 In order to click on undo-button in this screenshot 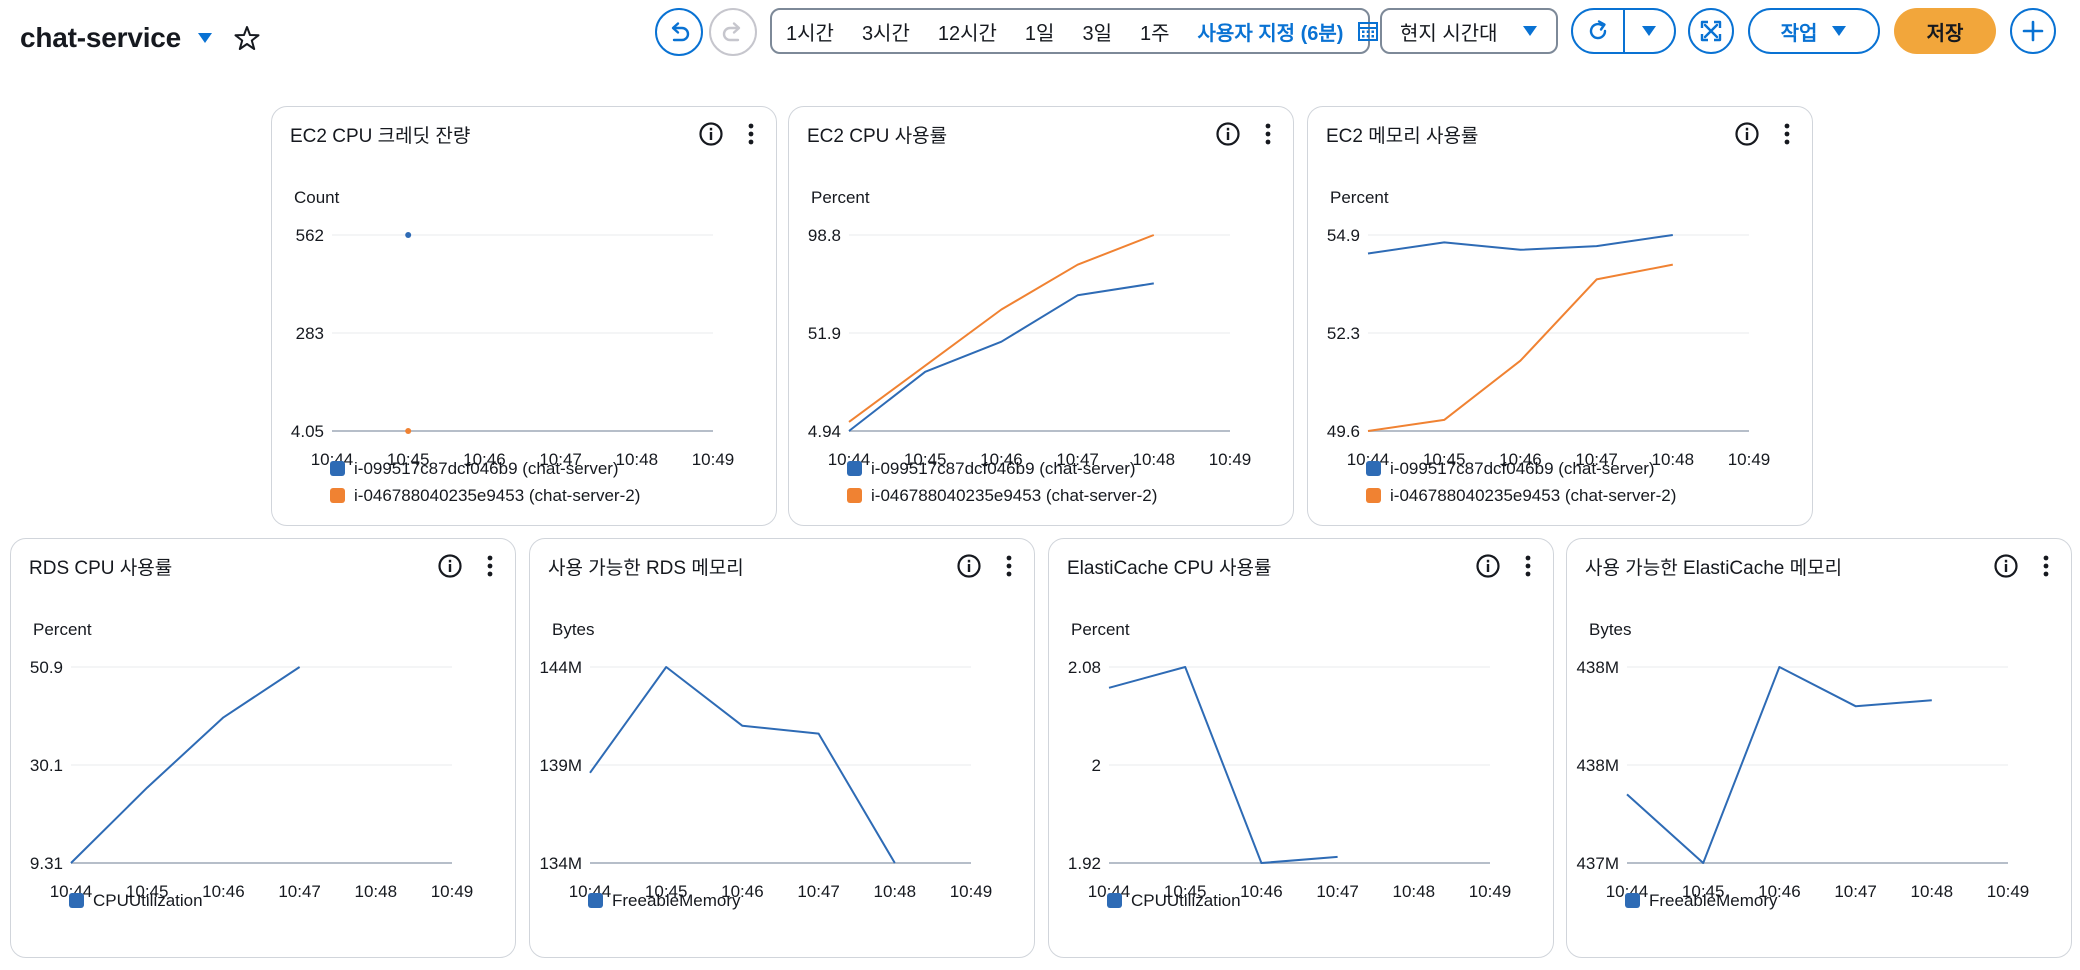, I will do `click(679, 32)`.